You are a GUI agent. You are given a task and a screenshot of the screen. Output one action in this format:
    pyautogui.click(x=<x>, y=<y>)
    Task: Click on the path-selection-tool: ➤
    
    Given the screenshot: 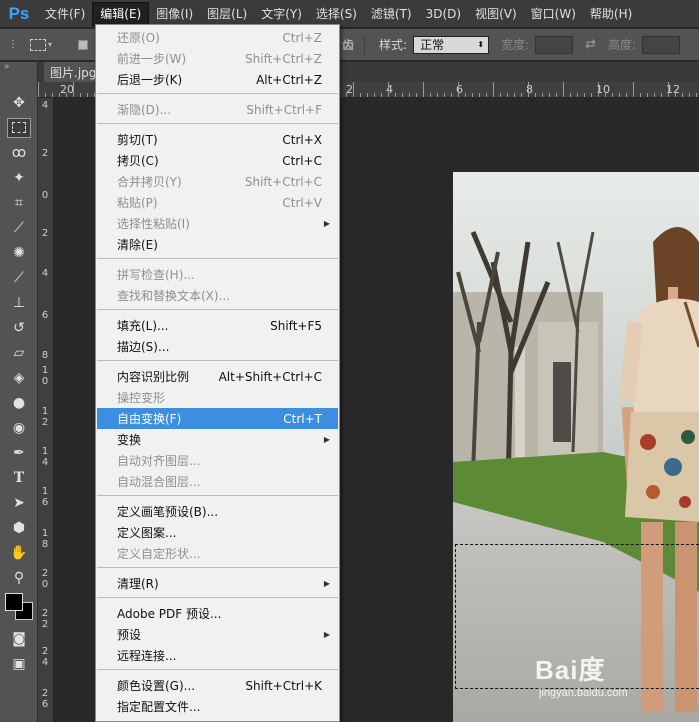 What is the action you would take?
    pyautogui.click(x=19, y=502)
    